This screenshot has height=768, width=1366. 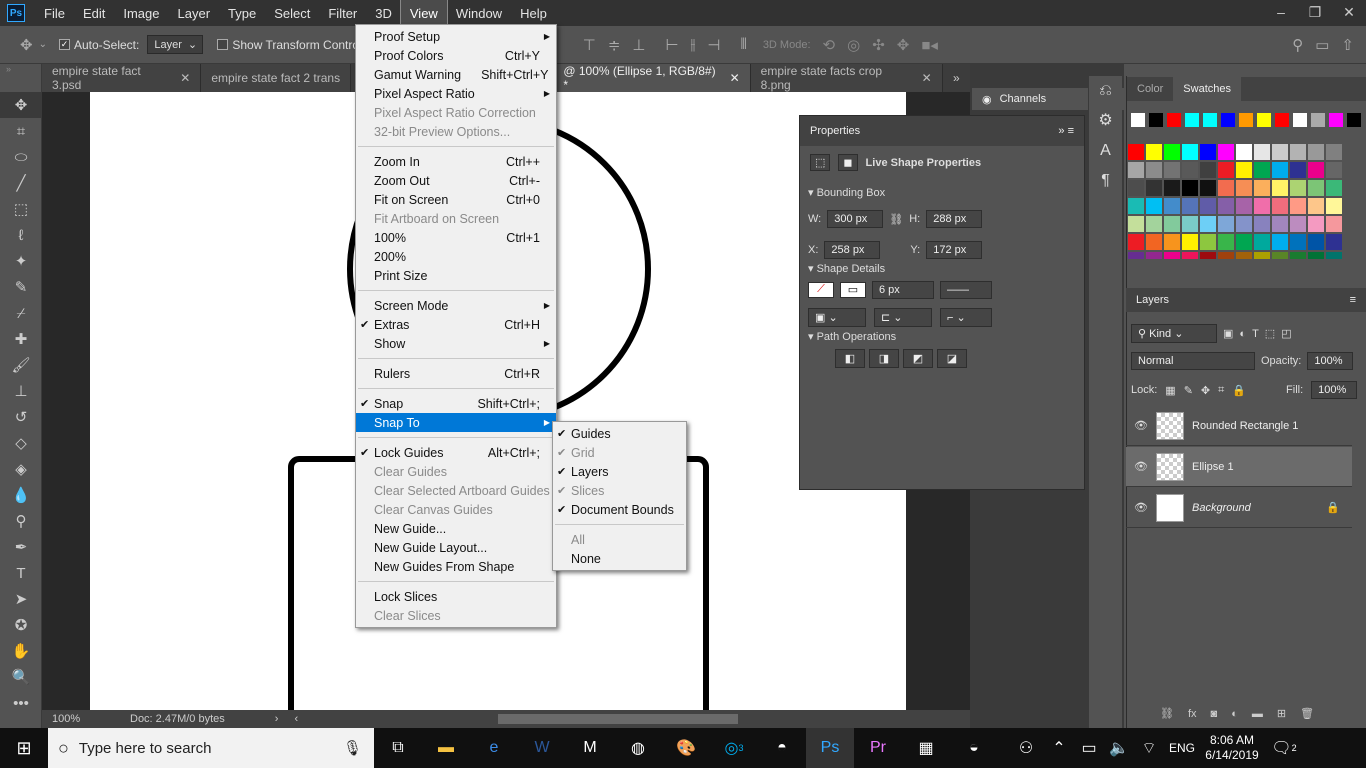 I want to click on premiere-icon: Pr, so click(x=878, y=748).